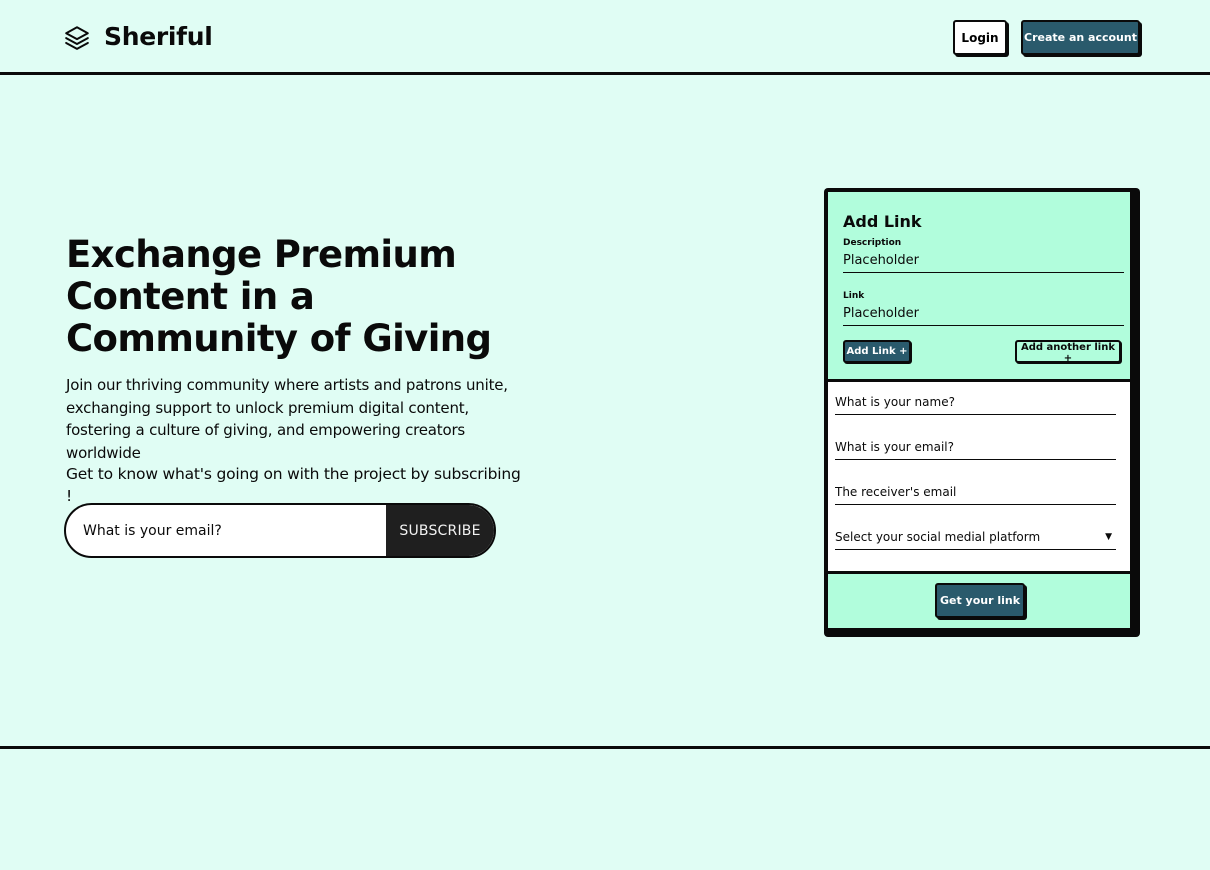  What do you see at coordinates (938, 536) in the screenshot?
I see `platform-select-value: Select your social medial platform` at bounding box center [938, 536].